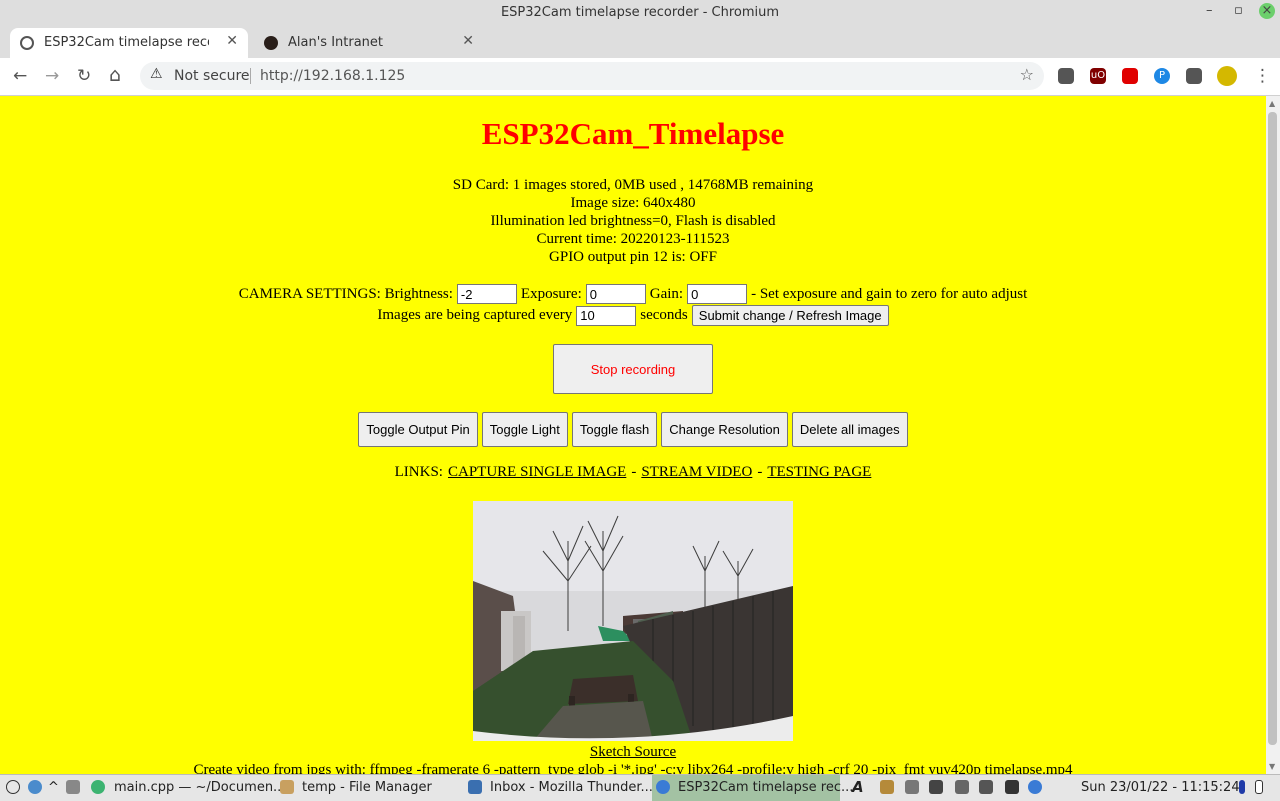 The image size is (1280, 801). What do you see at coordinates (633, 621) in the screenshot?
I see `camera-snapshot-image` at bounding box center [633, 621].